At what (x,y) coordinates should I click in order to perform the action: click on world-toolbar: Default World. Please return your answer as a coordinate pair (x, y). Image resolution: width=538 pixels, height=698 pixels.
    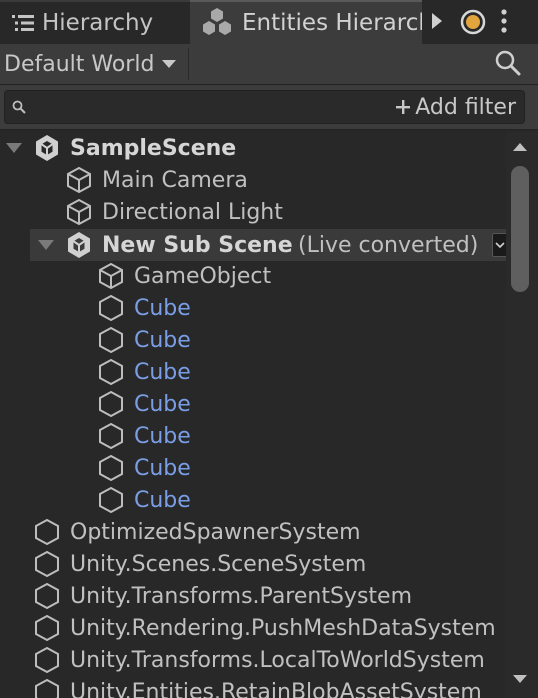
    Looking at the image, I should click on (269, 64).